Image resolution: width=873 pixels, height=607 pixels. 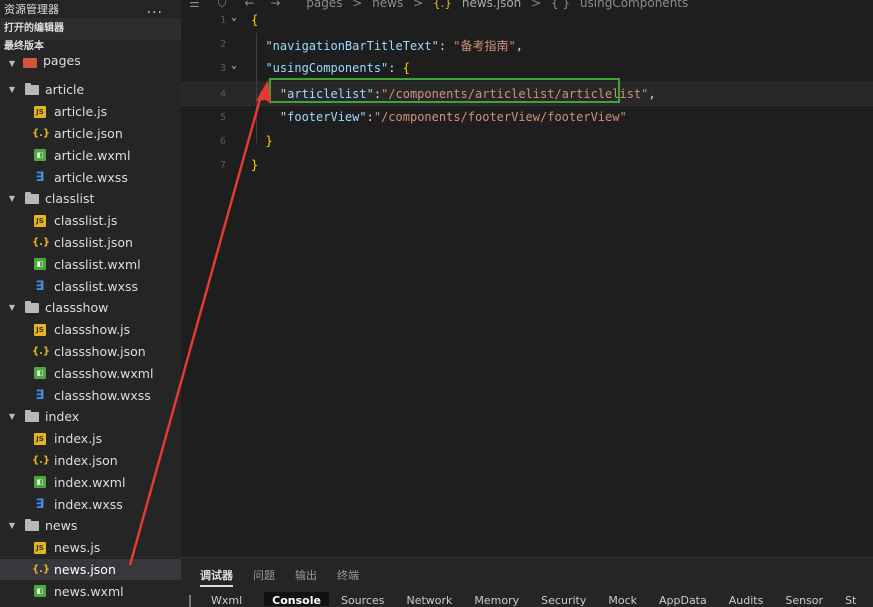 What do you see at coordinates (255, 165) in the screenshot?
I see `code-token: }` at bounding box center [255, 165].